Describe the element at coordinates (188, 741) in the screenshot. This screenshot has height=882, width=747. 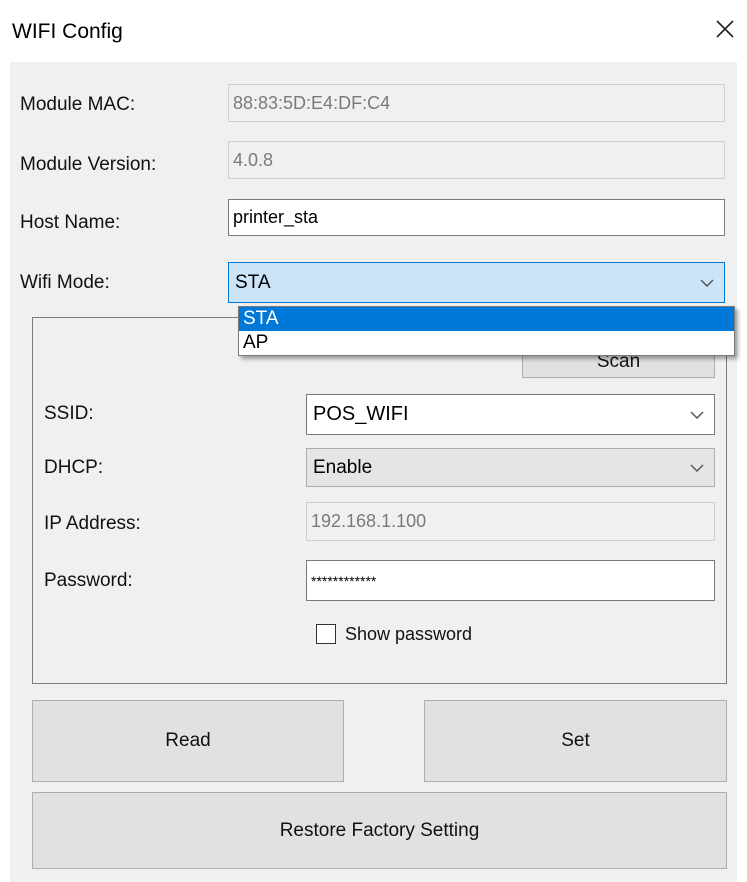
I see `read-button: Read` at that location.